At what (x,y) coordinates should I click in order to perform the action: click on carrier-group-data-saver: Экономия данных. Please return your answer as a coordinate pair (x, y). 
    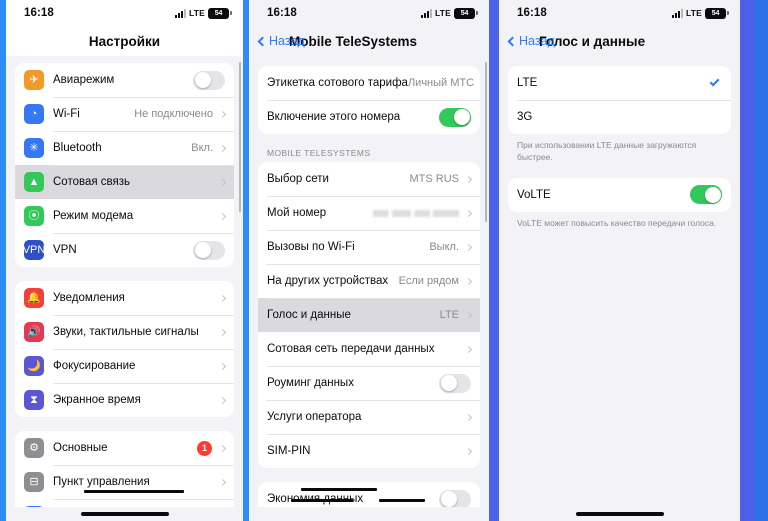
    Looking at the image, I should click on (369, 494).